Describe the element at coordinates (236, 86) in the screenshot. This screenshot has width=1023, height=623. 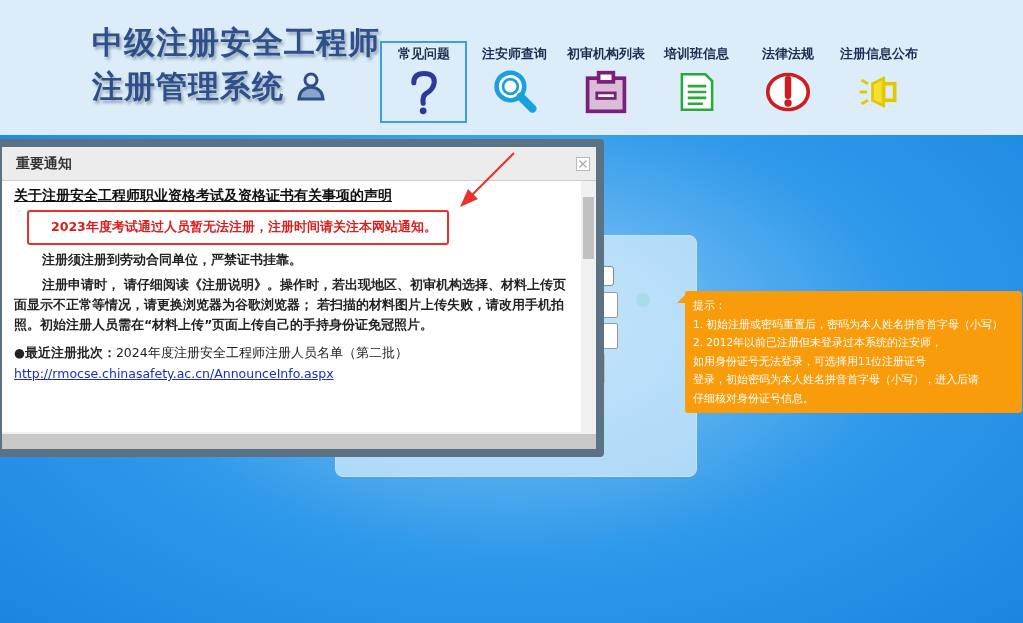
I see `system-title: 注册管理系统` at that location.